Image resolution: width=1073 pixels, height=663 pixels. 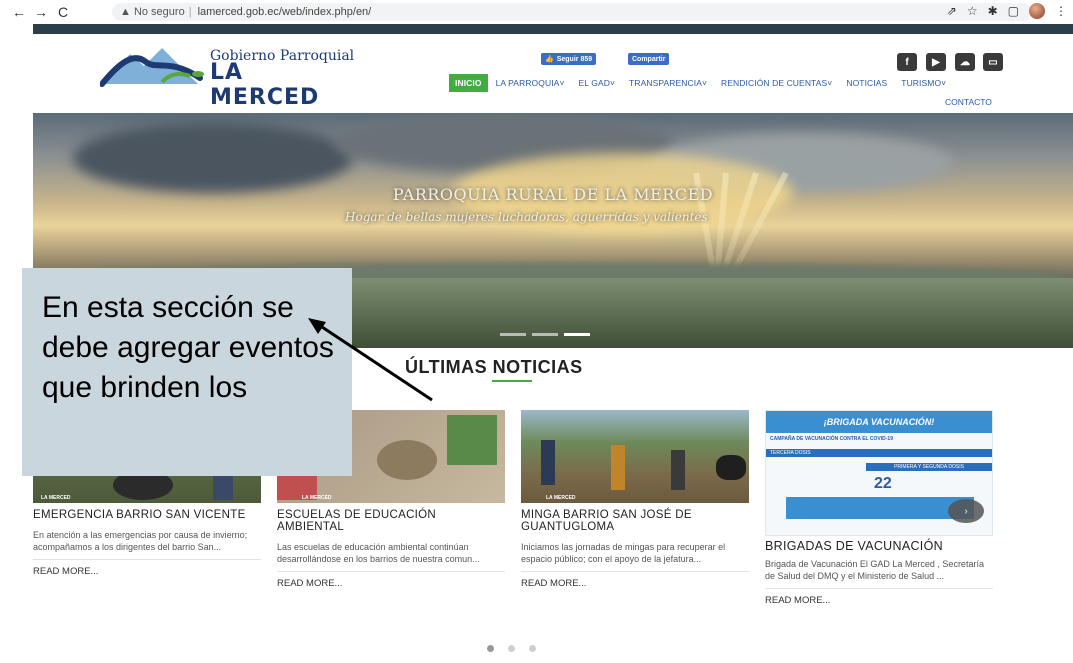 I want to click on poster-date: 22, so click(x=883, y=483).